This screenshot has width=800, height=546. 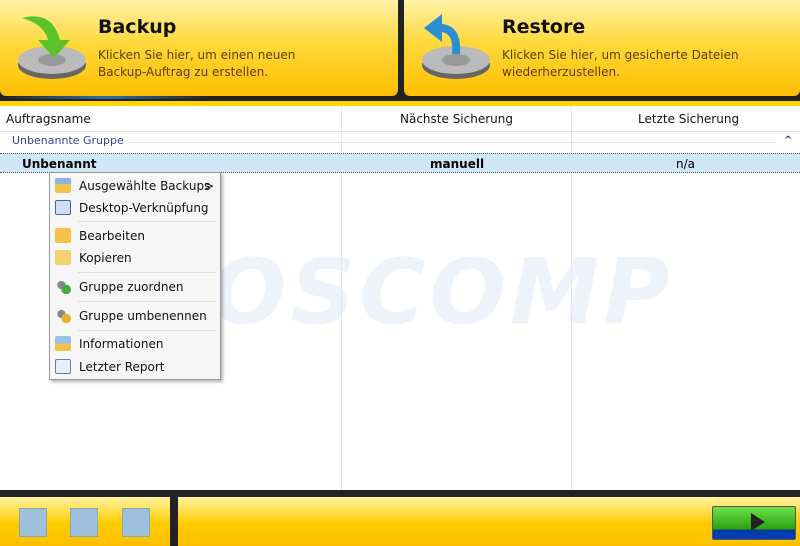 What do you see at coordinates (135, 287) in the screenshot?
I see `menu-item-assign-group: Gruppe zuordnen` at bounding box center [135, 287].